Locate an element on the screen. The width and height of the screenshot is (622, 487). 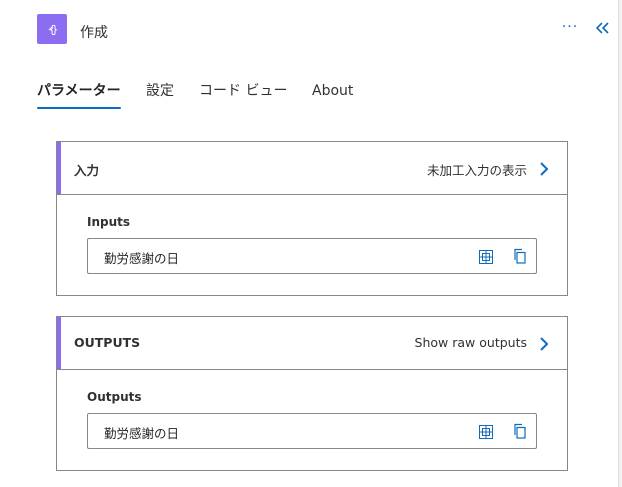
inputs-card-title: 入力 is located at coordinates (87, 170).